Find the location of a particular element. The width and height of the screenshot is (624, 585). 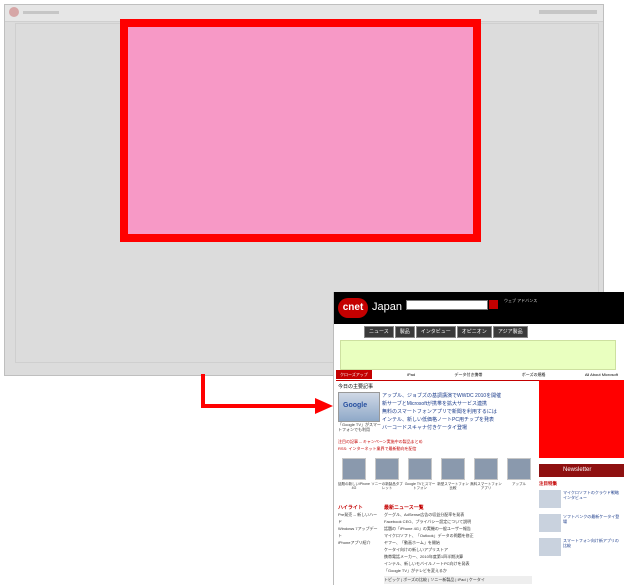

site-search-button is located at coordinates (493, 304).